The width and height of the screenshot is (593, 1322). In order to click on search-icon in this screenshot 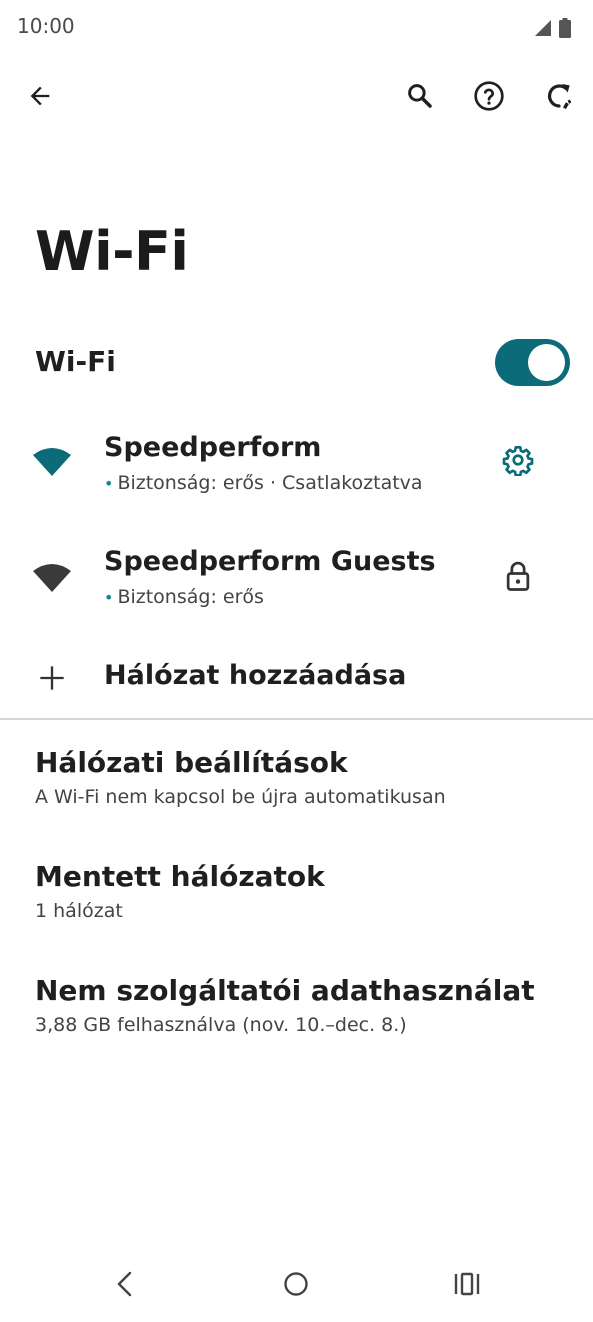, I will do `click(420, 98)`.